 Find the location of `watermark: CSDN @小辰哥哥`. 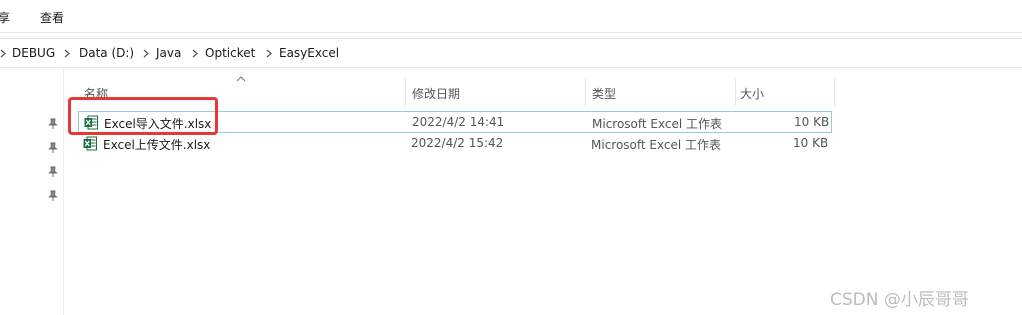

watermark: CSDN @小辰哥哥 is located at coordinates (899, 300).